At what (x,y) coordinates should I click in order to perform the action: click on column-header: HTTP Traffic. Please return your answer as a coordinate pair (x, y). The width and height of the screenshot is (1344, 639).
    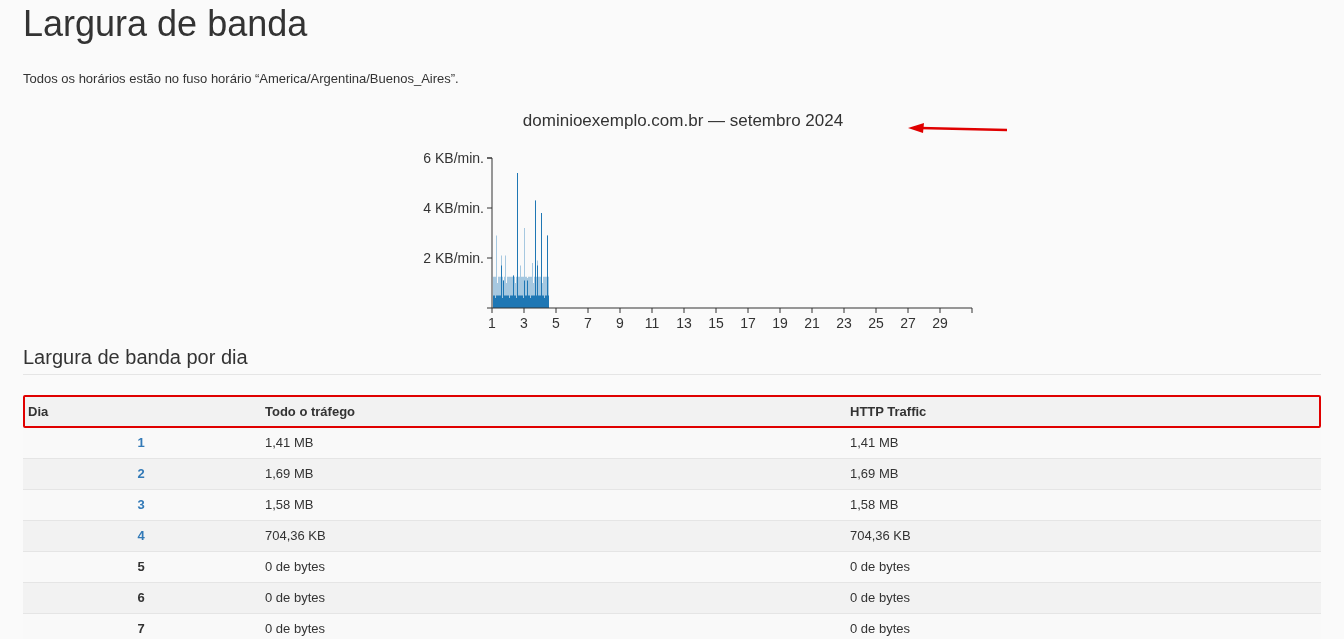
    Looking at the image, I should click on (888, 411).